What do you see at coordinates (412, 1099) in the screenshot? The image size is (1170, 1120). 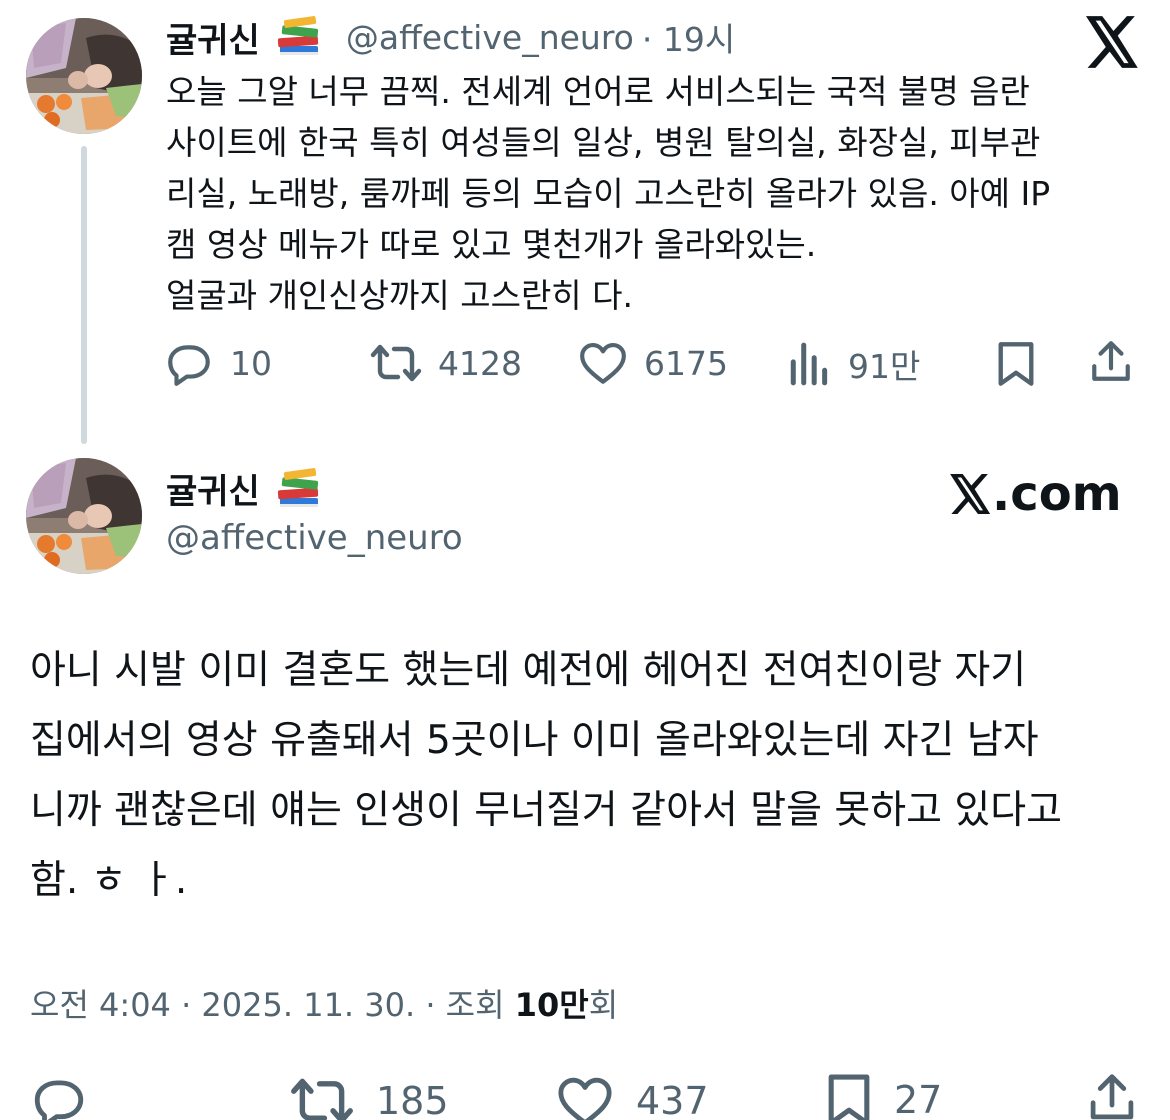 I see `repost-count: 185` at bounding box center [412, 1099].